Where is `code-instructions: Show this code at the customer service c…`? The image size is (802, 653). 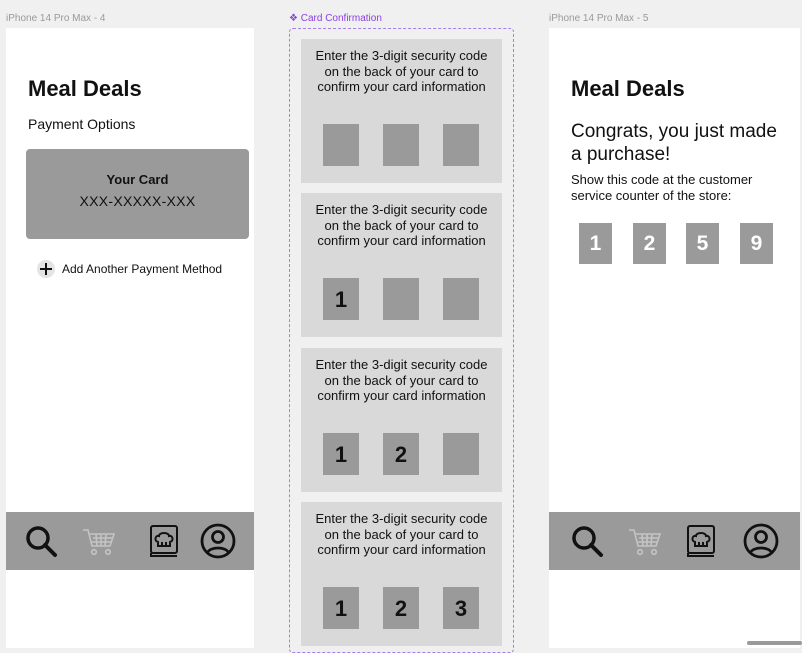 code-instructions: Show this code at the customer service c… is located at coordinates (662, 187).